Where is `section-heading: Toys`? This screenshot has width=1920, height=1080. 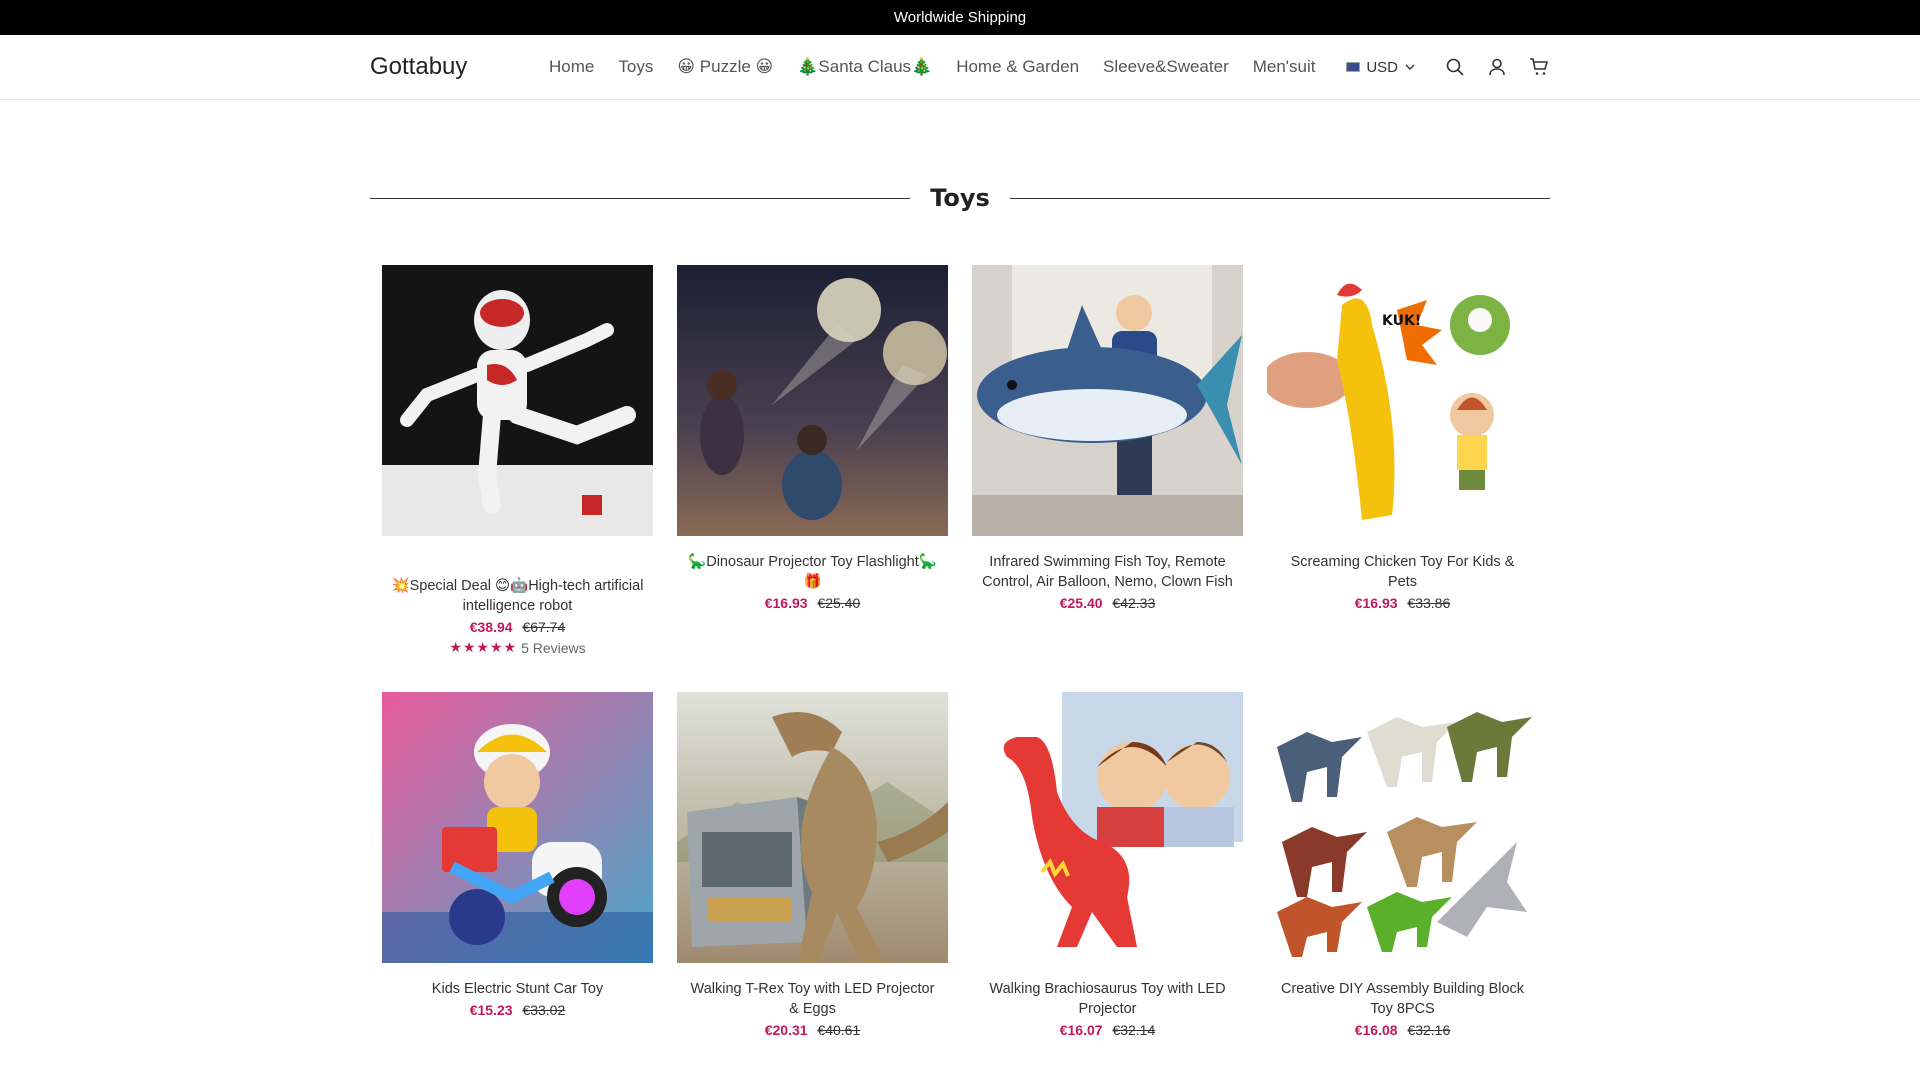
section-heading: Toys is located at coordinates (960, 198).